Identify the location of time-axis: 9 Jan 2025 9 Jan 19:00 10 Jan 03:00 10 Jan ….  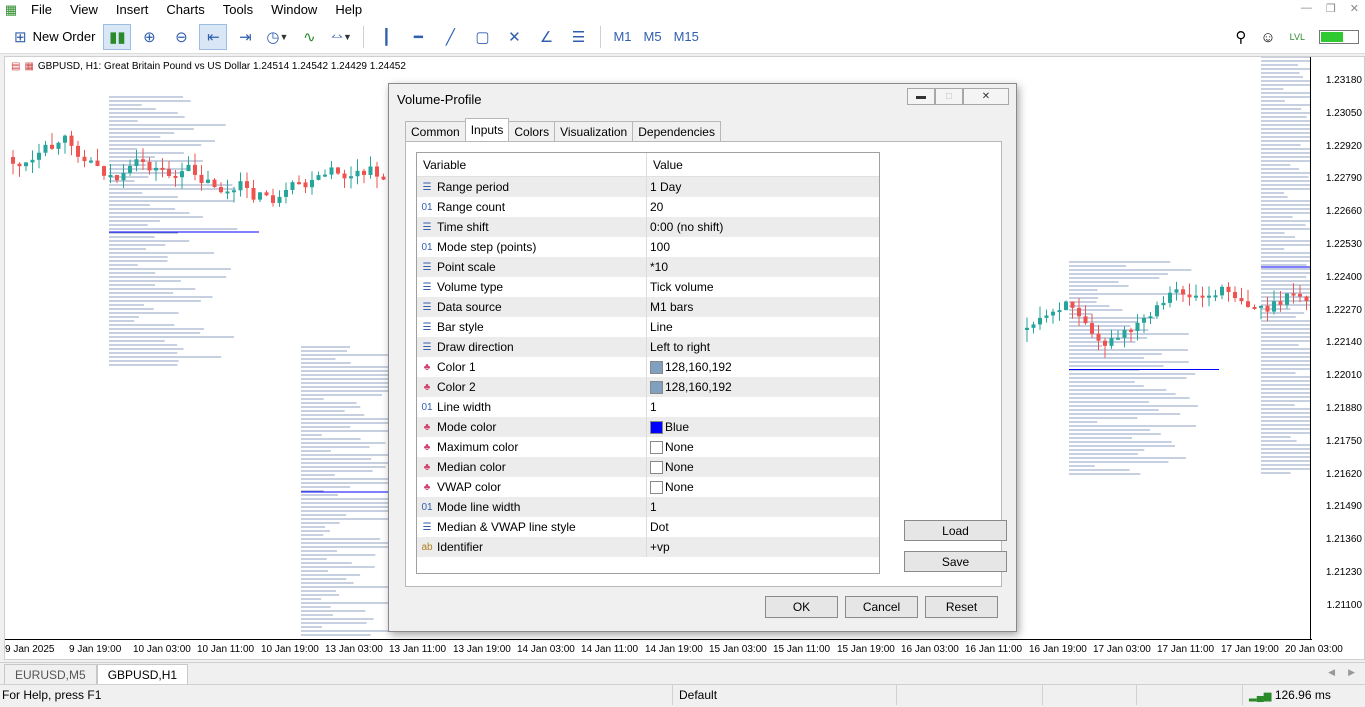
(674, 649).